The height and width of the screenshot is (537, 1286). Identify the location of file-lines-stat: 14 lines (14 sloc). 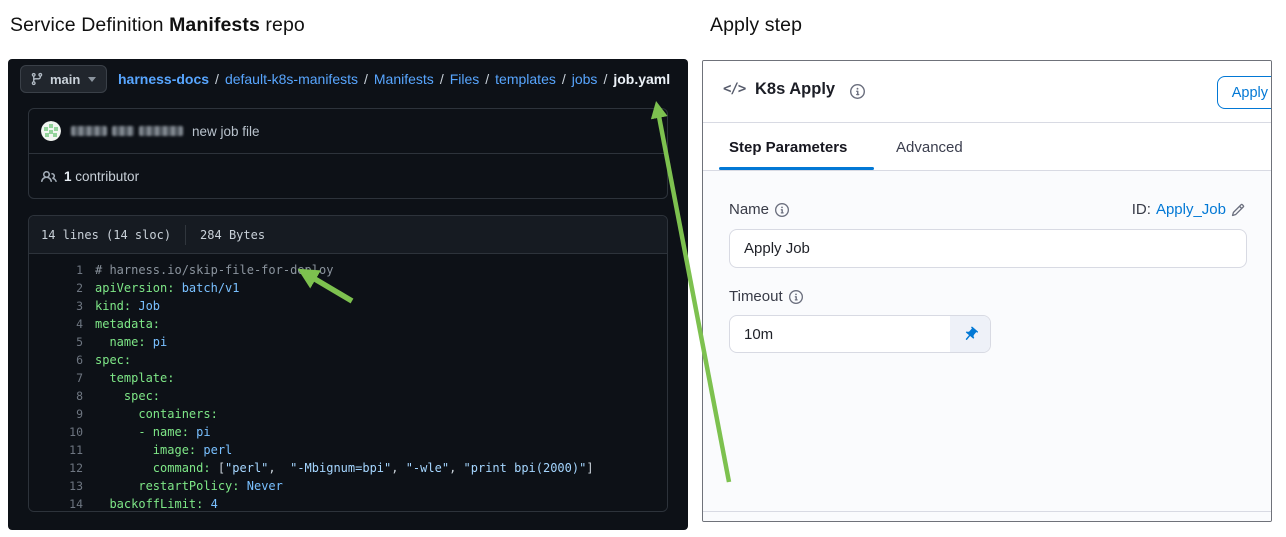
(106, 234).